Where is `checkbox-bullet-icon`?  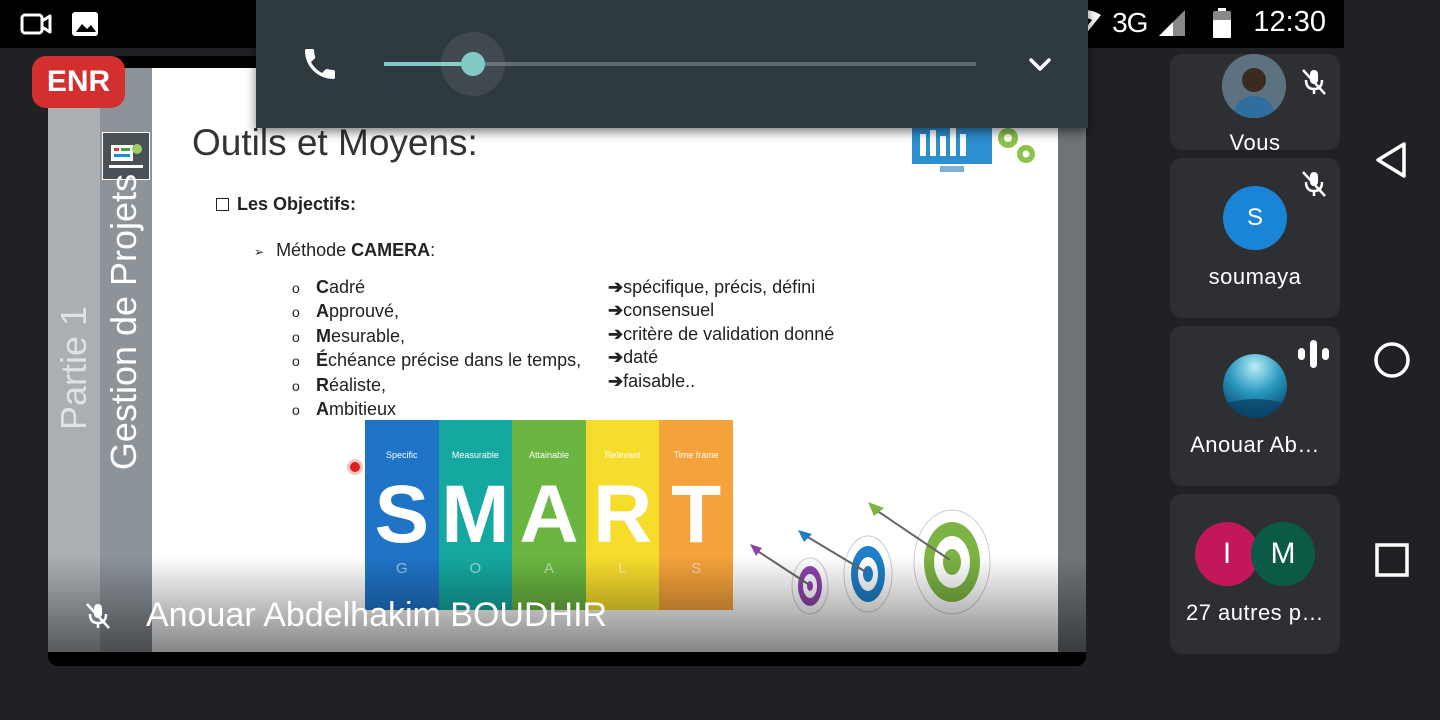
checkbox-bullet-icon is located at coordinates (222, 204).